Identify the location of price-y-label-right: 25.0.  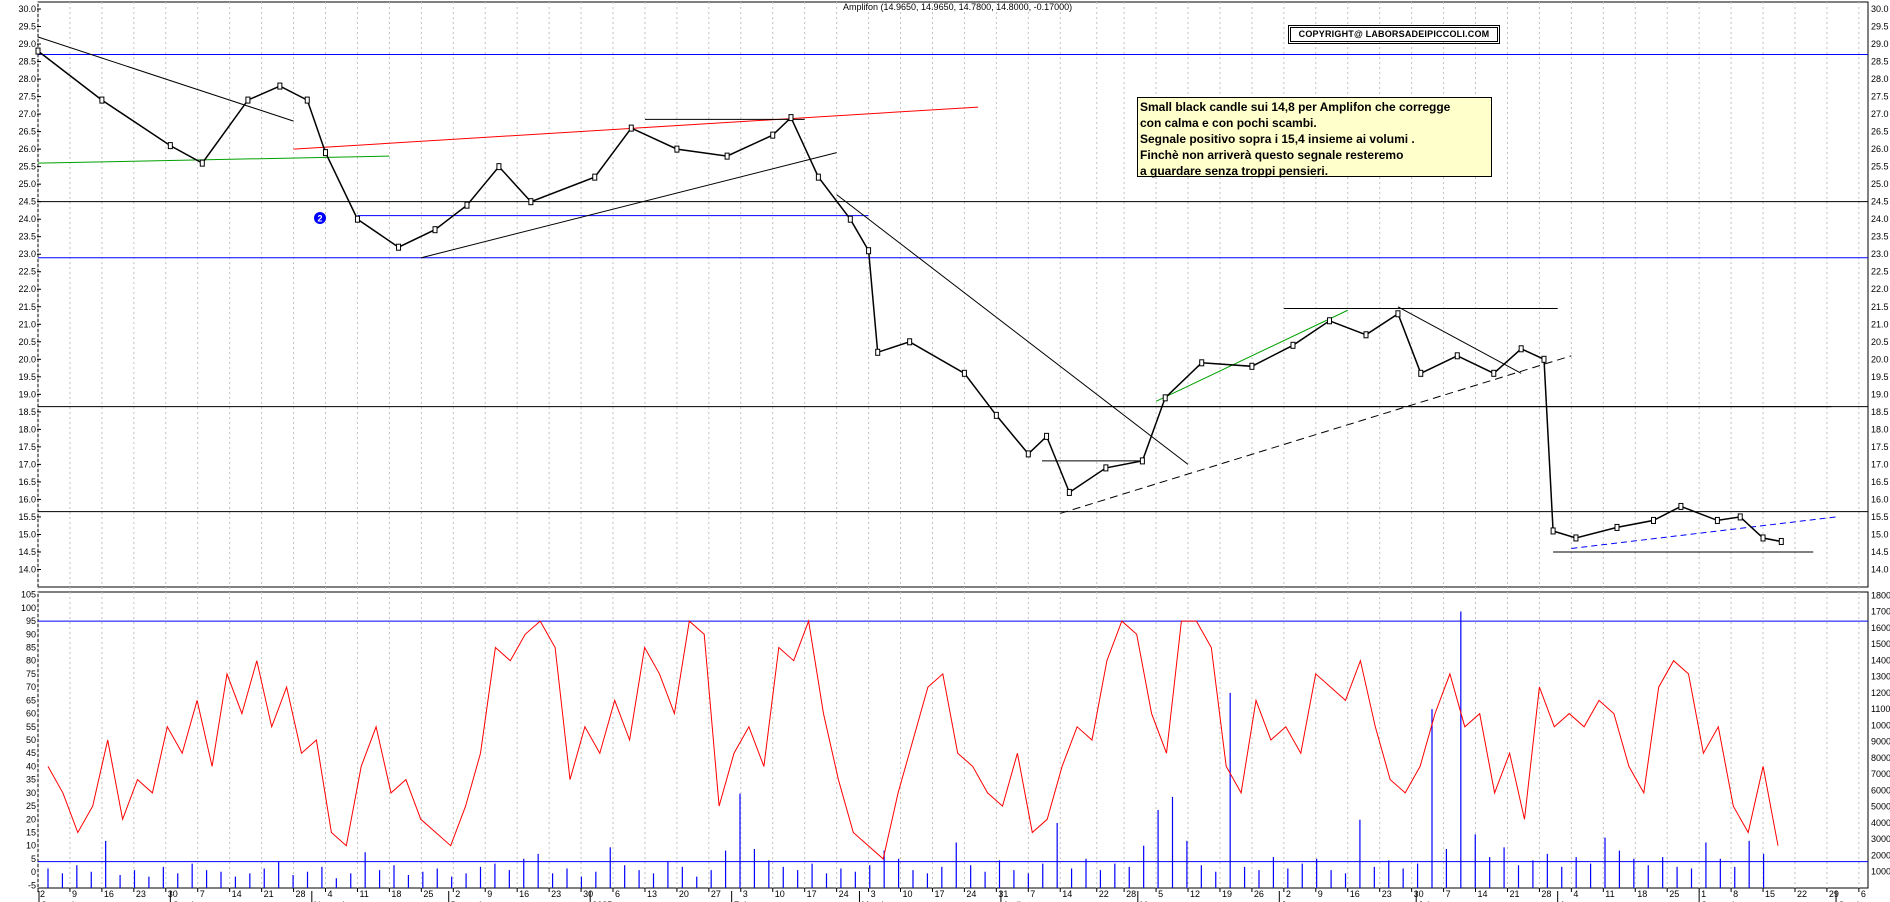
(1880, 184).